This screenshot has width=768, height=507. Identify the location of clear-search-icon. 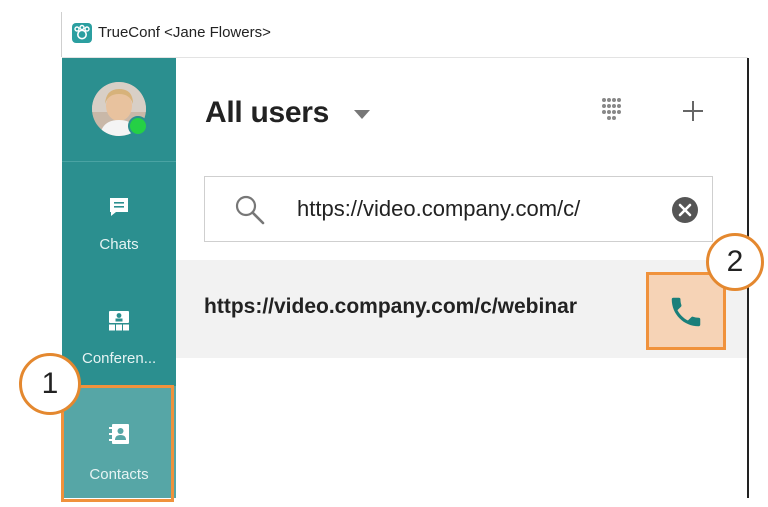
(685, 210).